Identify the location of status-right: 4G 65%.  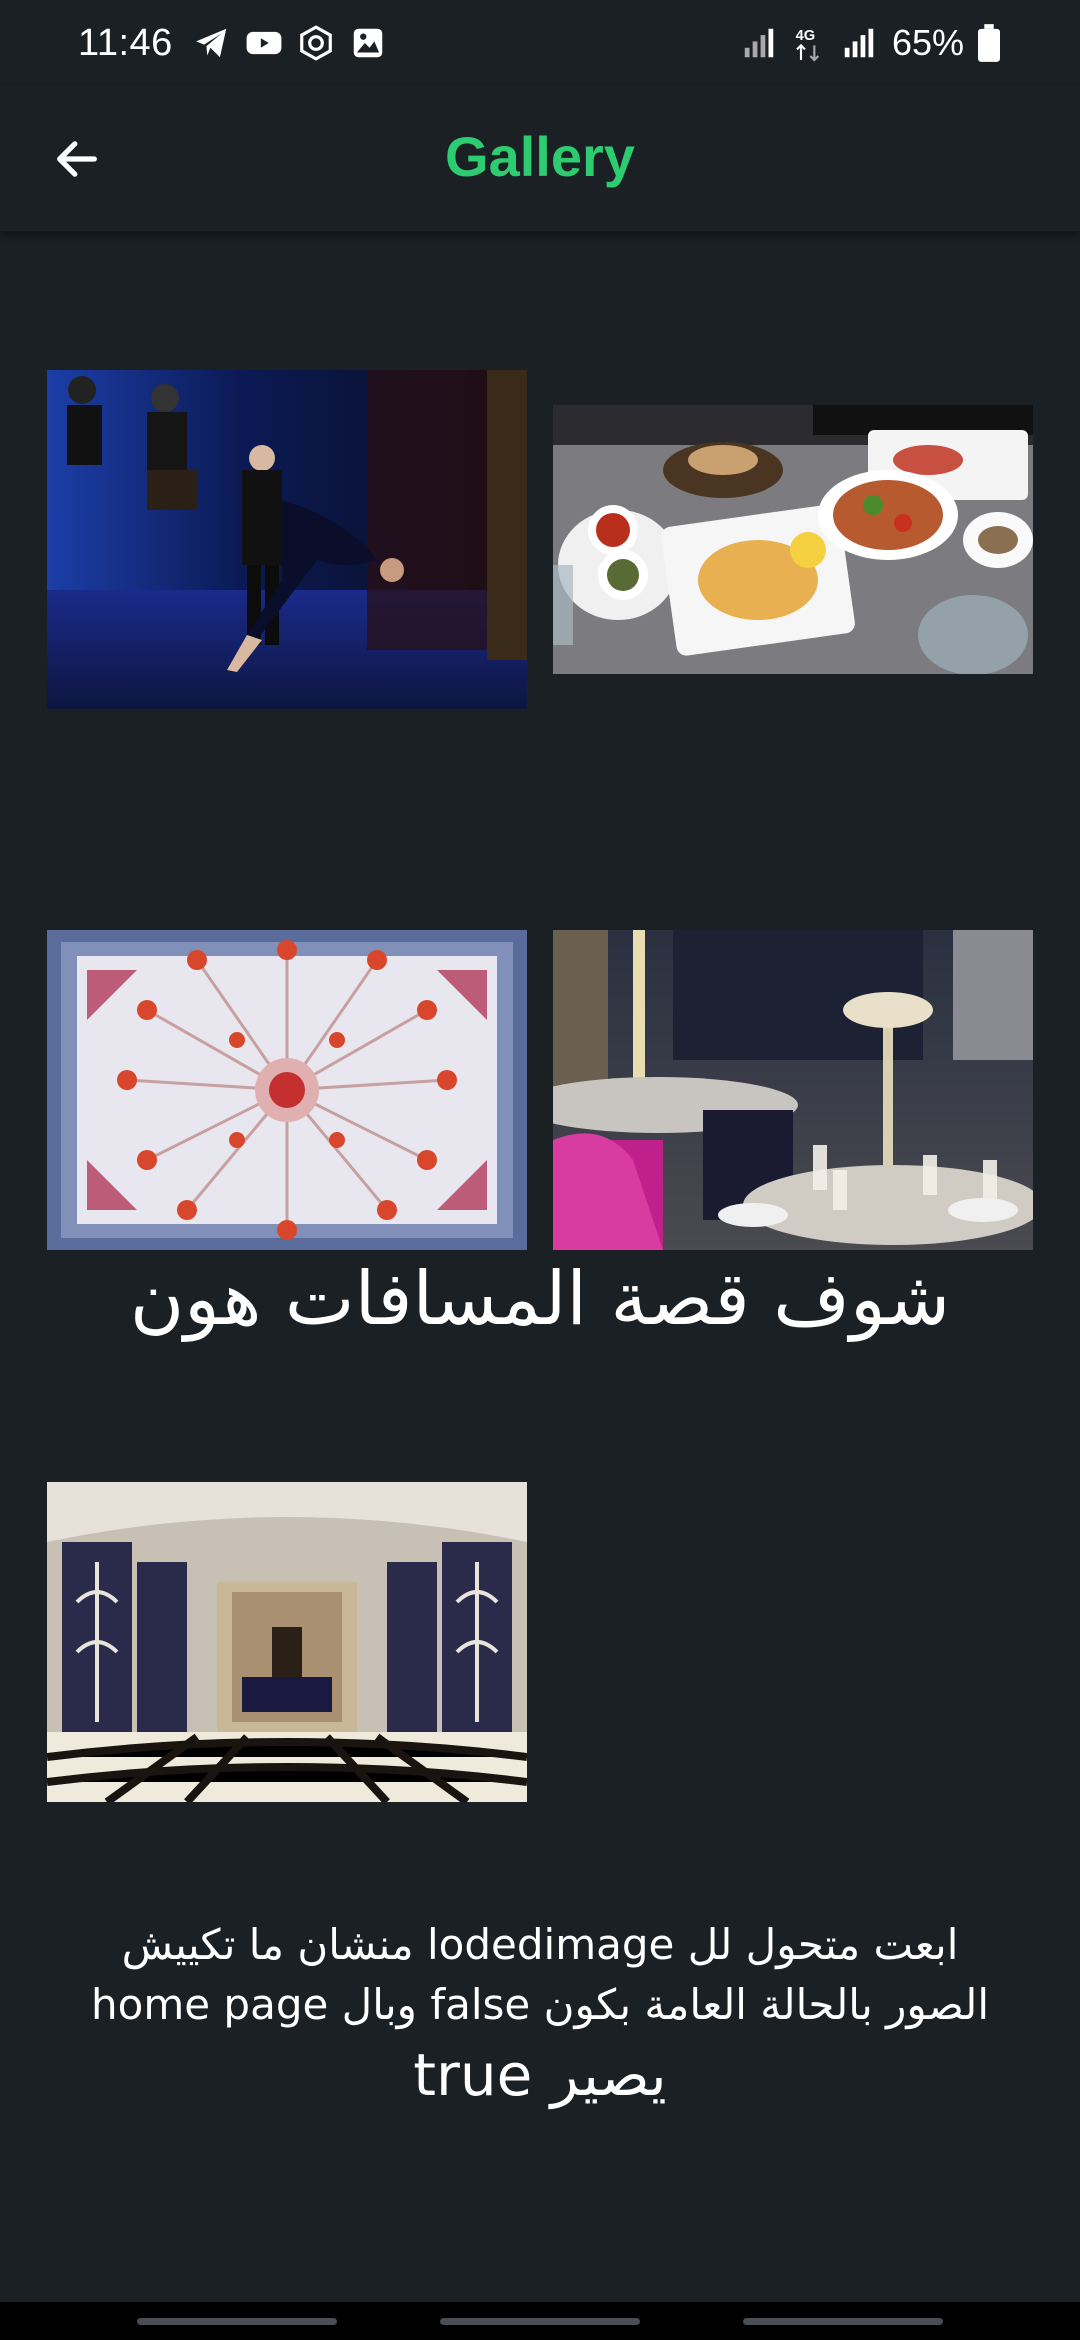
(871, 43).